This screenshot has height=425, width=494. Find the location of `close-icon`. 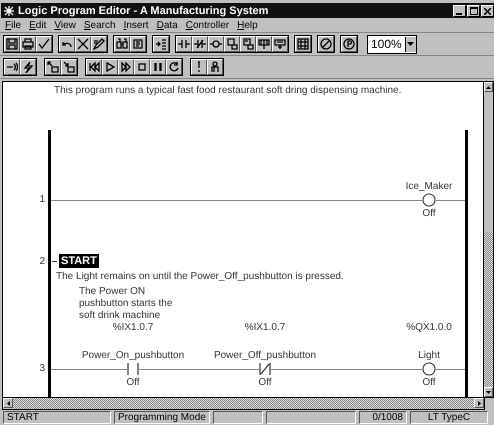

close-icon is located at coordinates (487, 11).